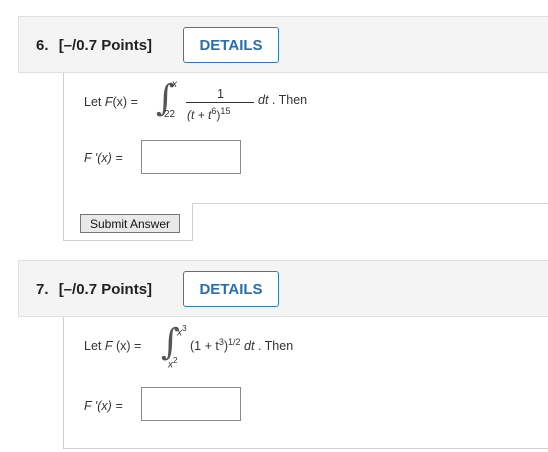  Describe the element at coordinates (113, 346) in the screenshot. I see `prompt-lhs: Let F (x) =` at that location.